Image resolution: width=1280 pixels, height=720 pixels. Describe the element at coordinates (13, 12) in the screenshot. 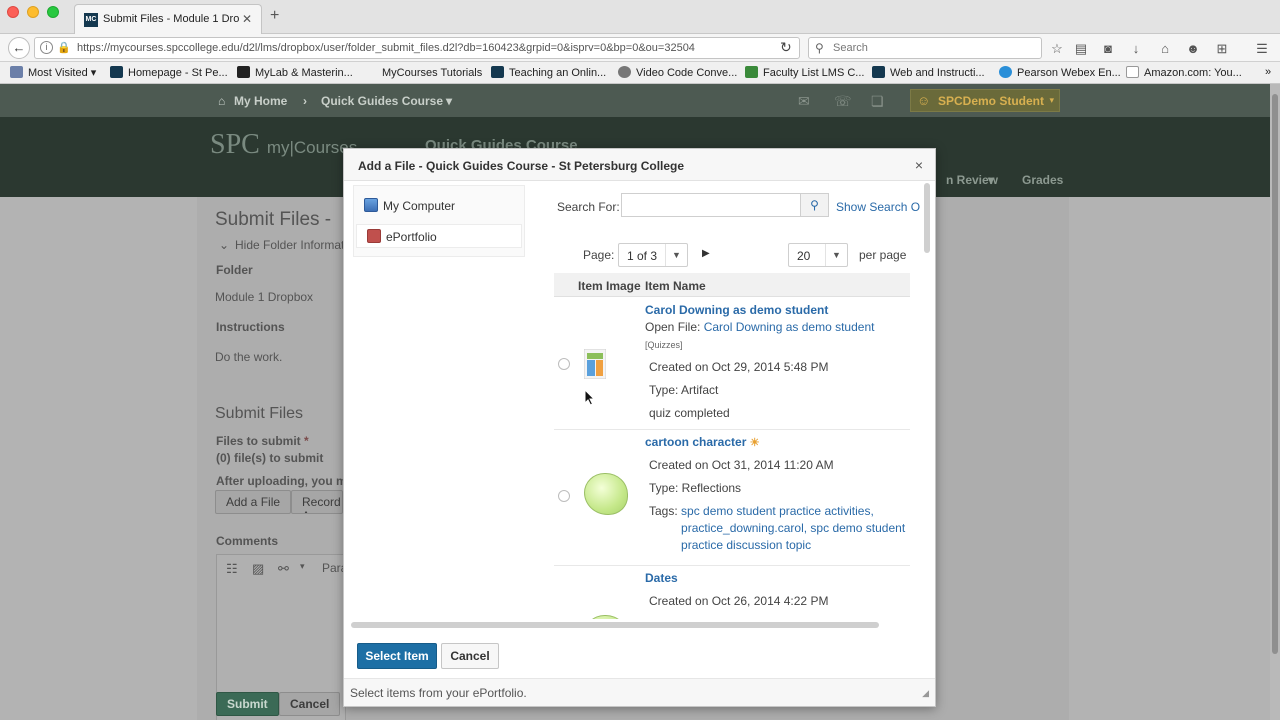

I see `close-window-button` at that location.